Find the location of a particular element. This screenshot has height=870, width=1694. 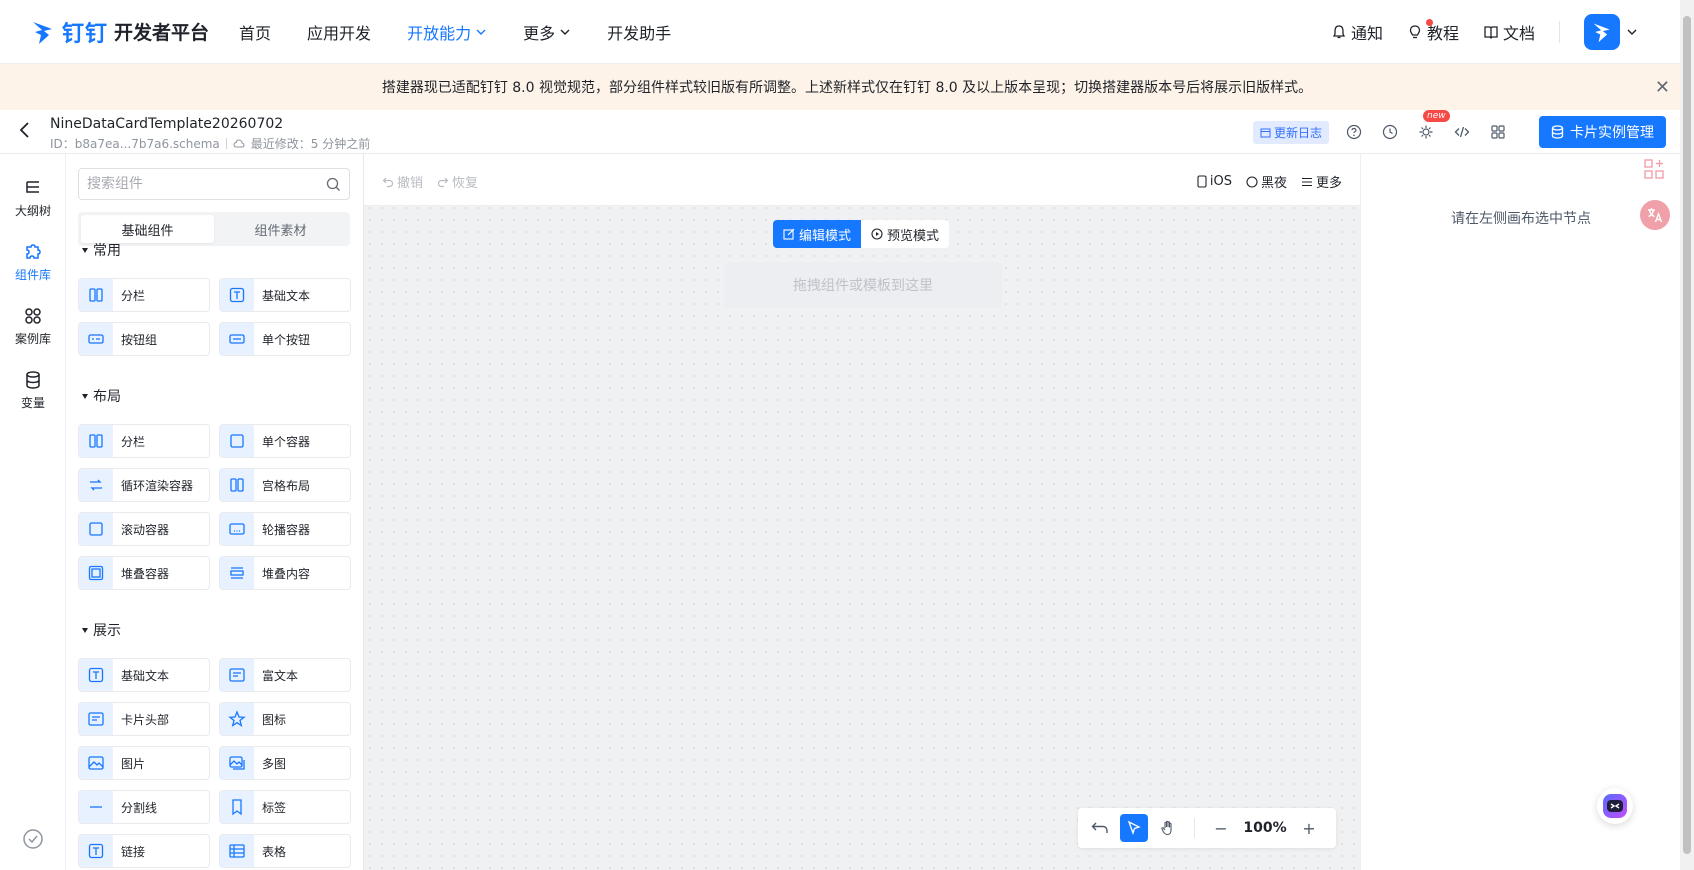

component-group-title: 布局 is located at coordinates (101, 396).